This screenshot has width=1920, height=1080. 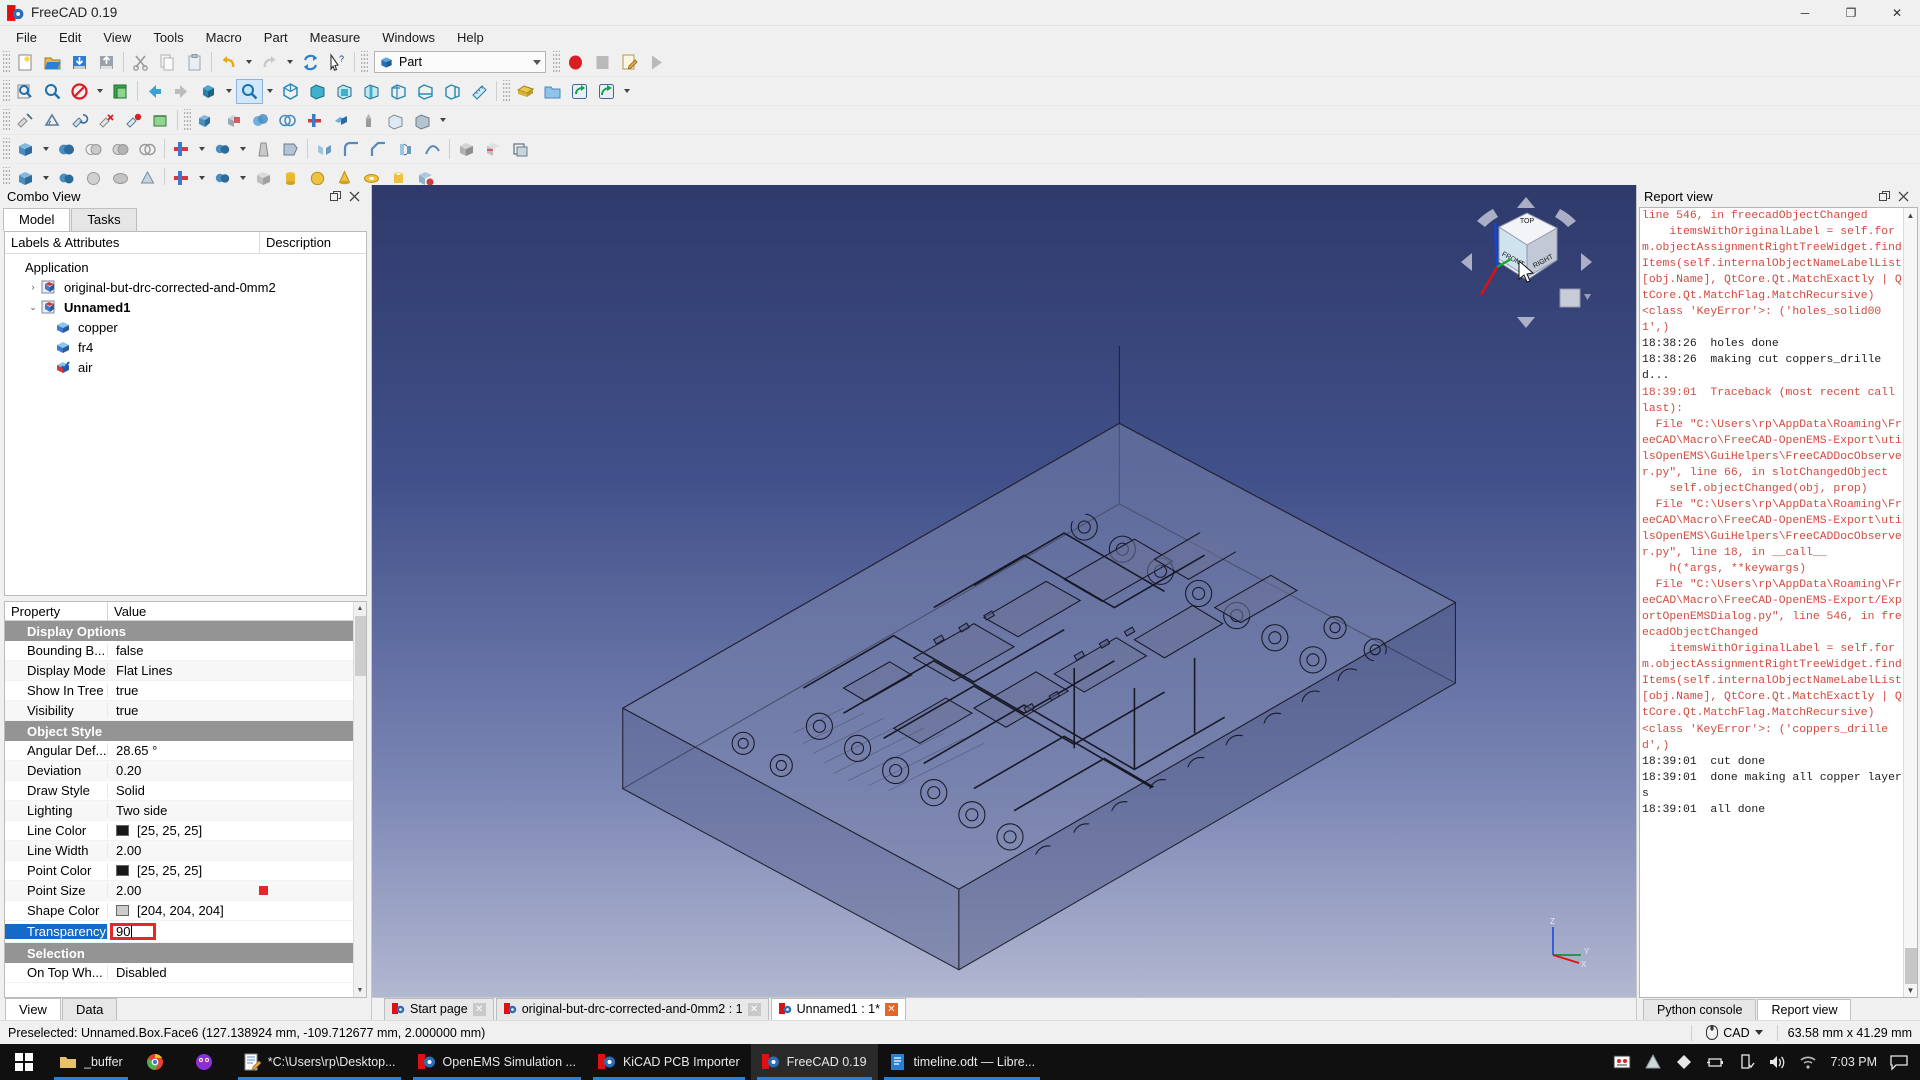 What do you see at coordinates (147, 149) in the screenshot?
I see `boolean-section-icon` at bounding box center [147, 149].